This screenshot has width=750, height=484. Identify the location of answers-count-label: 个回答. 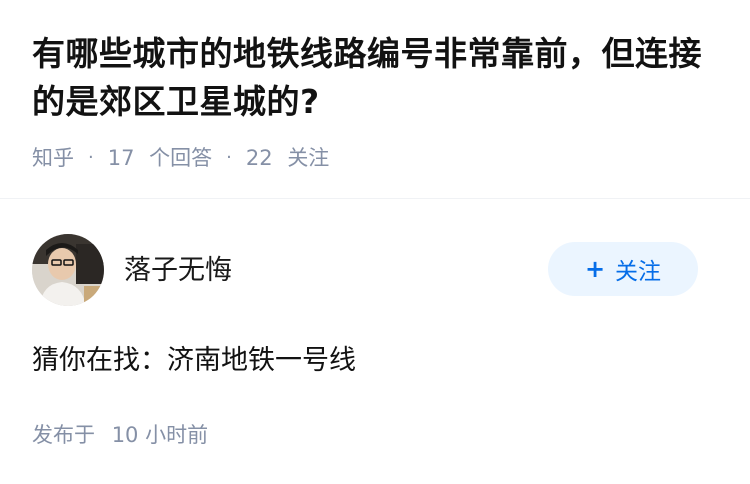
(181, 158).